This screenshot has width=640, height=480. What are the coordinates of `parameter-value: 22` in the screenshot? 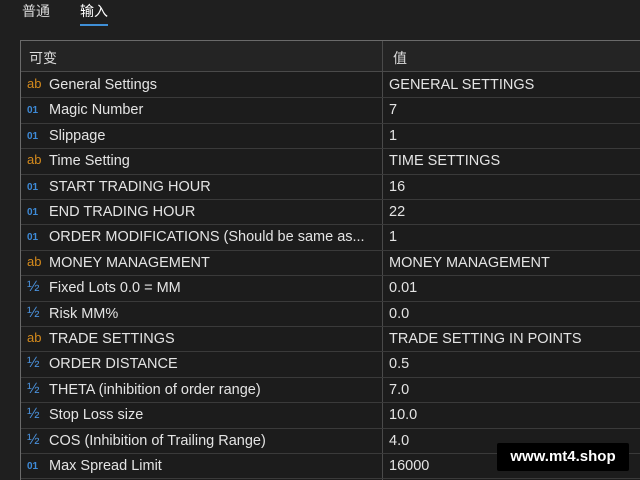 It's located at (397, 212).